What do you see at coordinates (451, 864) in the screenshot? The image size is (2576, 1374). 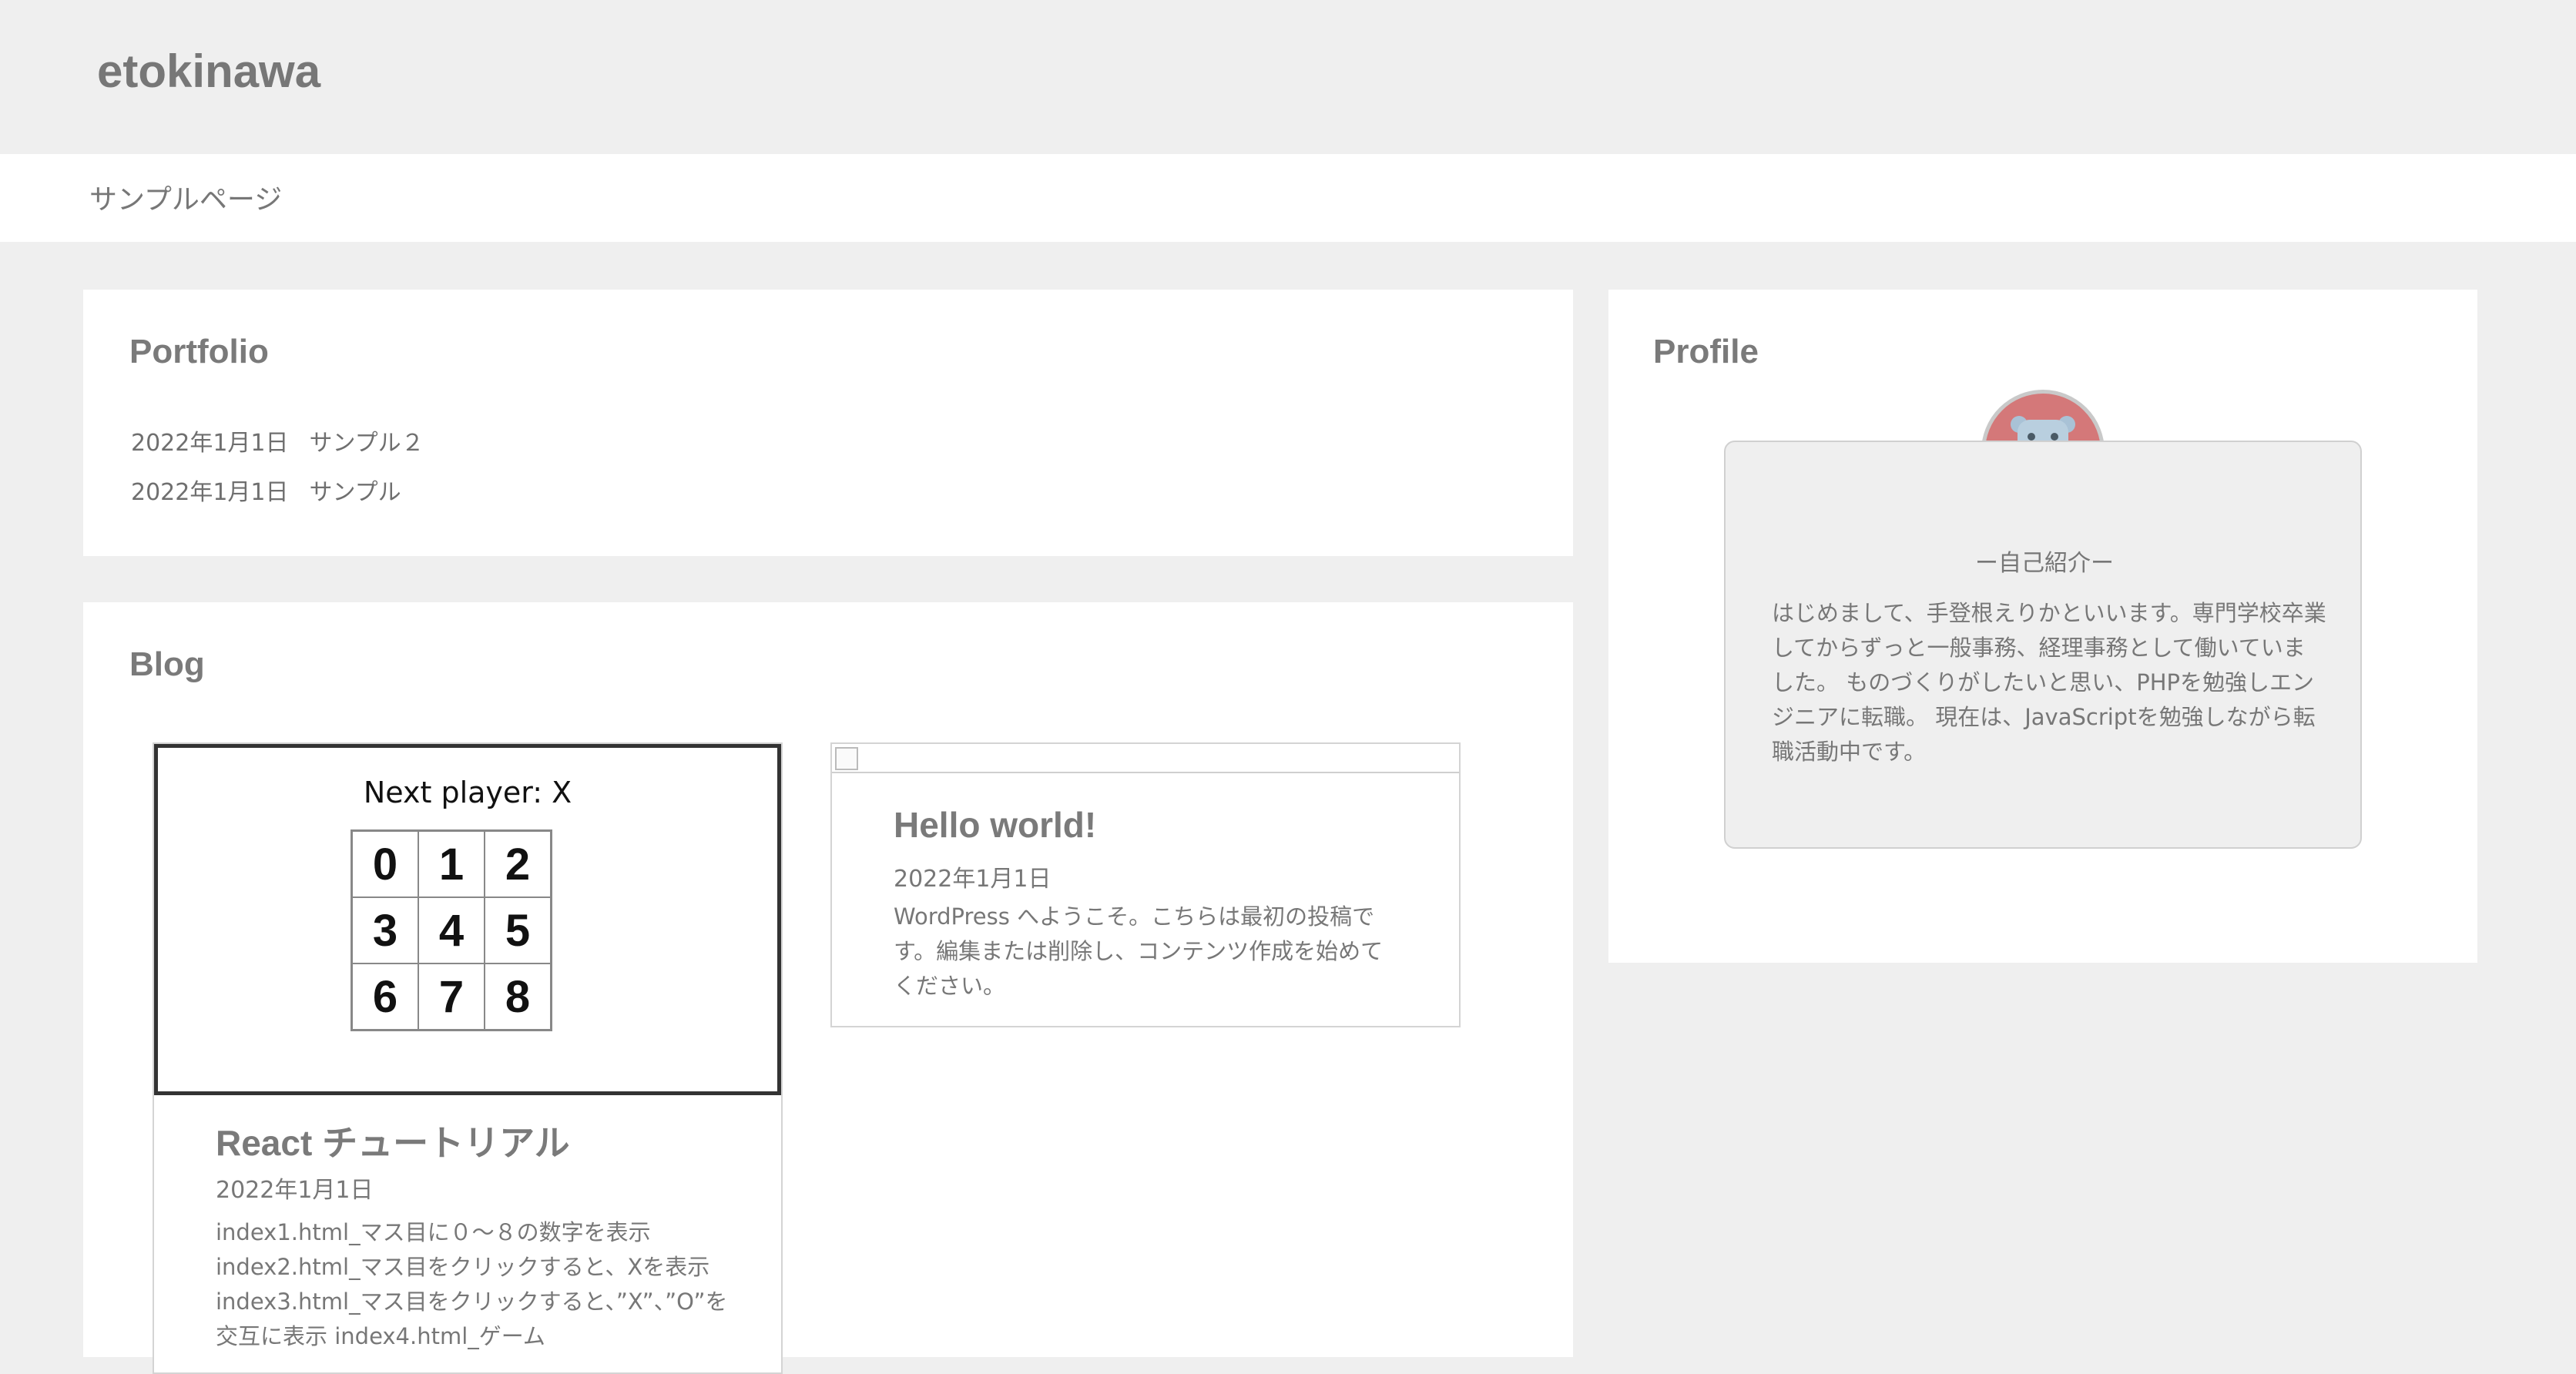 I see `board-square: 1` at bounding box center [451, 864].